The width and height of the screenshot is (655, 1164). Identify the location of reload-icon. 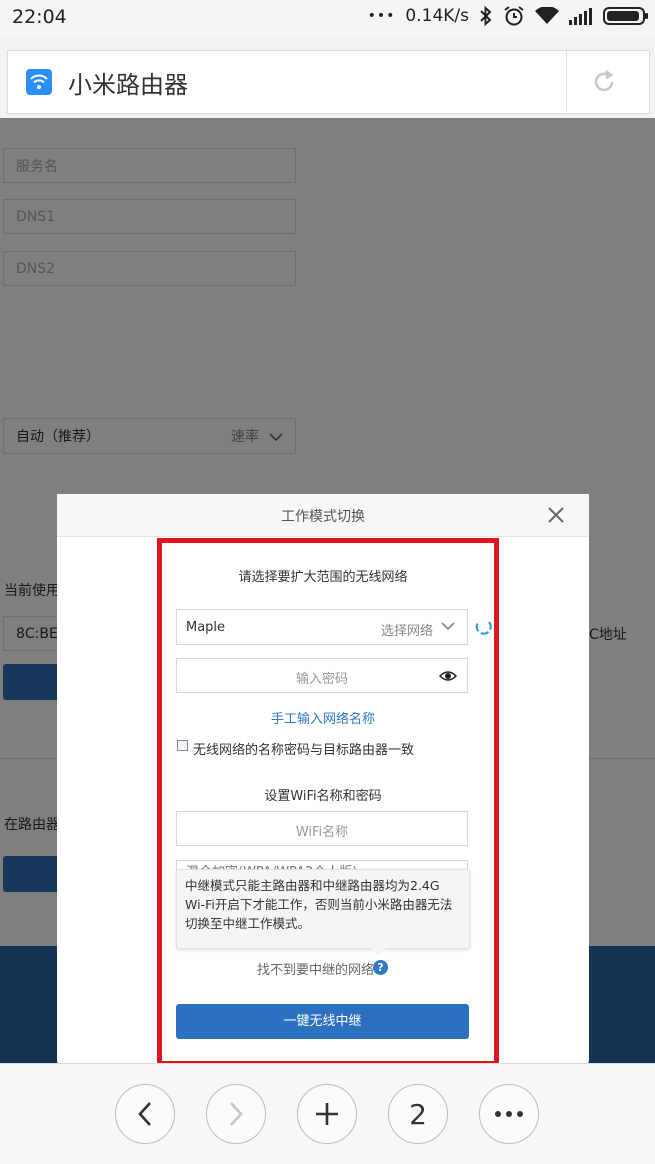
(604, 82).